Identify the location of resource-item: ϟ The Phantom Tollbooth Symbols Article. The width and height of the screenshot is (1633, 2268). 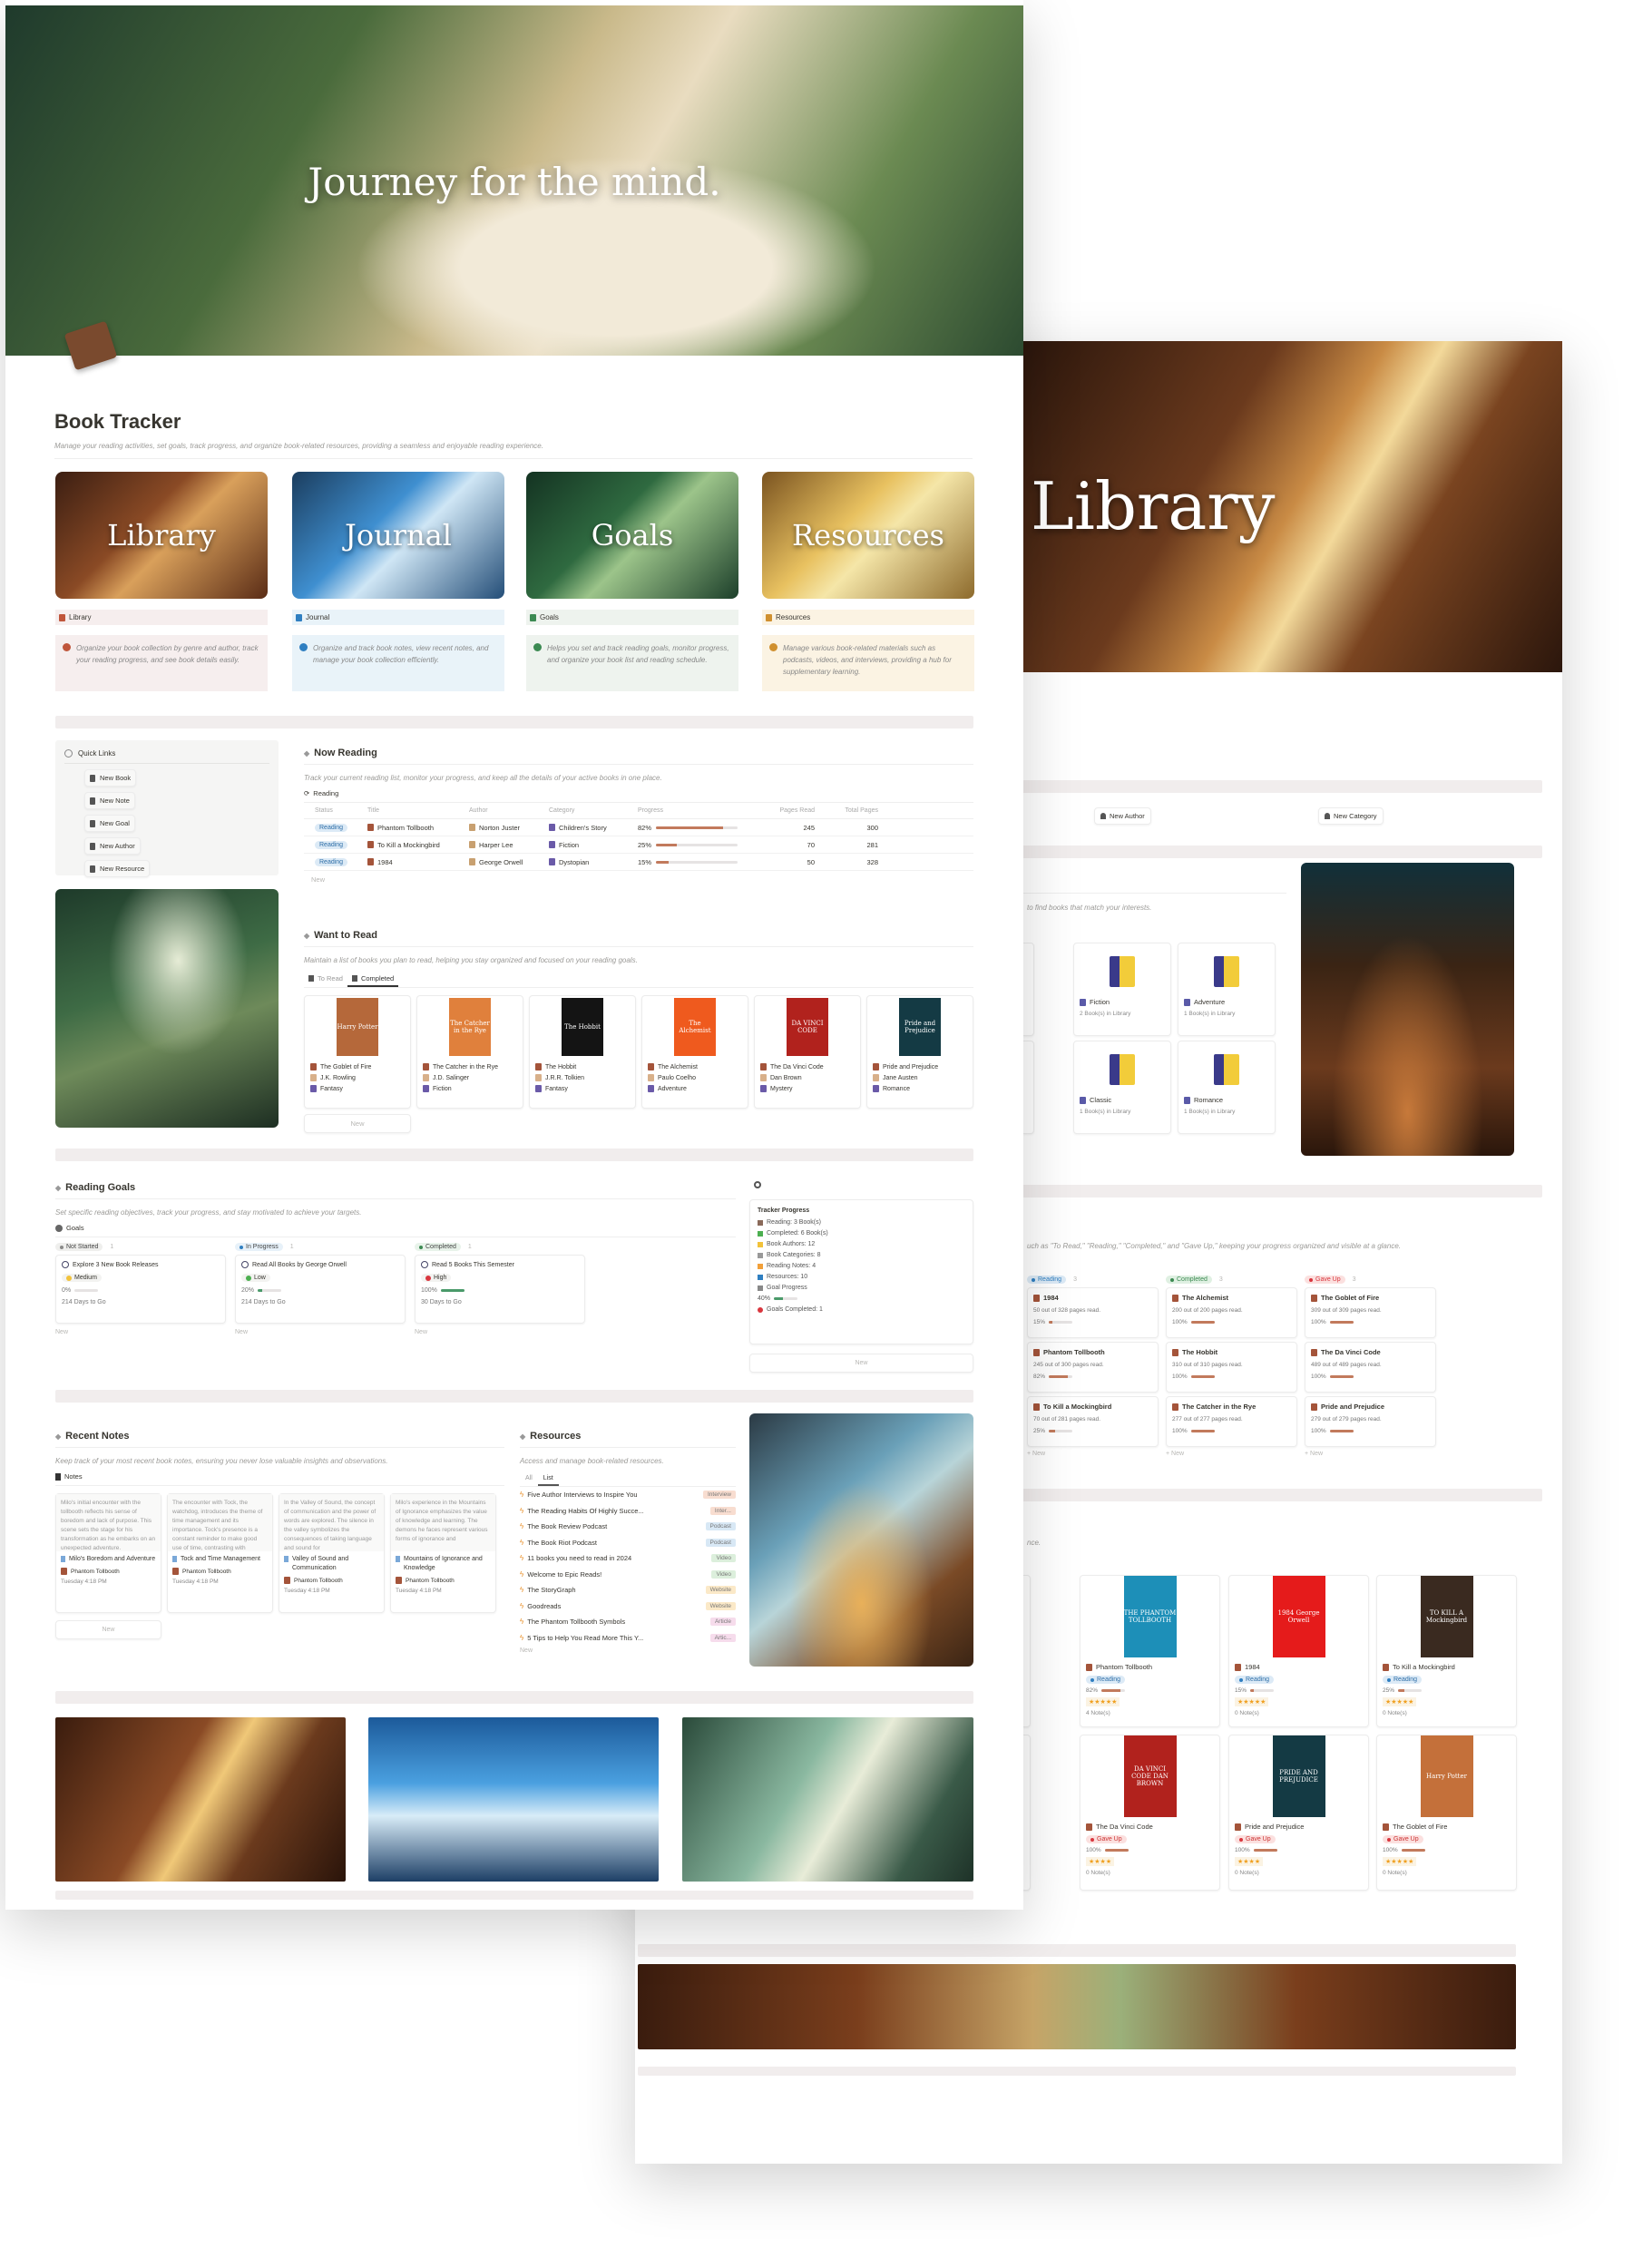
(628, 1622).